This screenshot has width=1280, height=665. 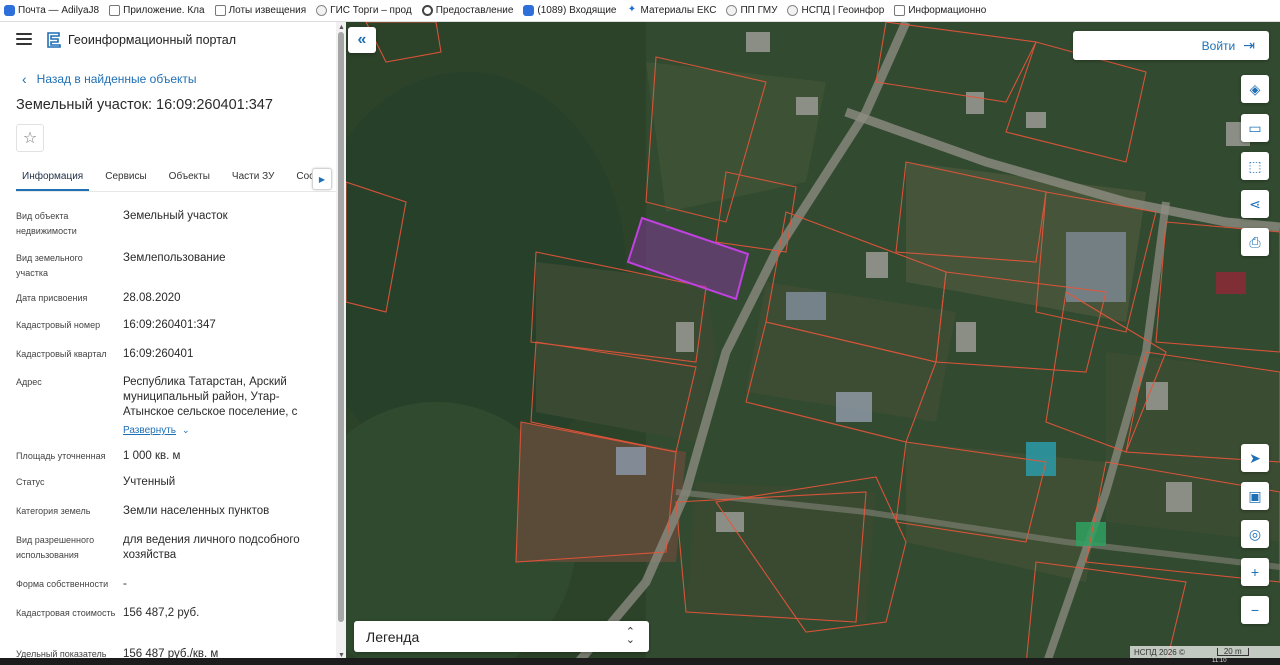 What do you see at coordinates (152, 456) in the screenshot?
I see `info-value: 1 000 кв. м` at bounding box center [152, 456].